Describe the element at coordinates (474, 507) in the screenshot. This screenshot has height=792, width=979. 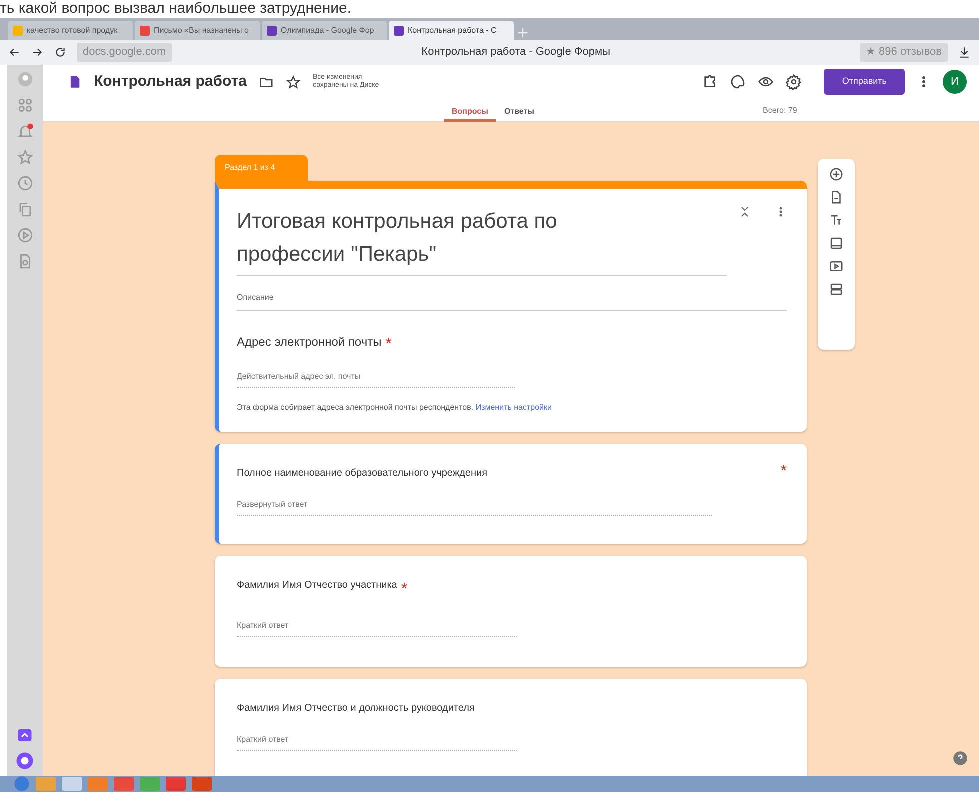
I see `answer-field: Развернутый ответ` at that location.